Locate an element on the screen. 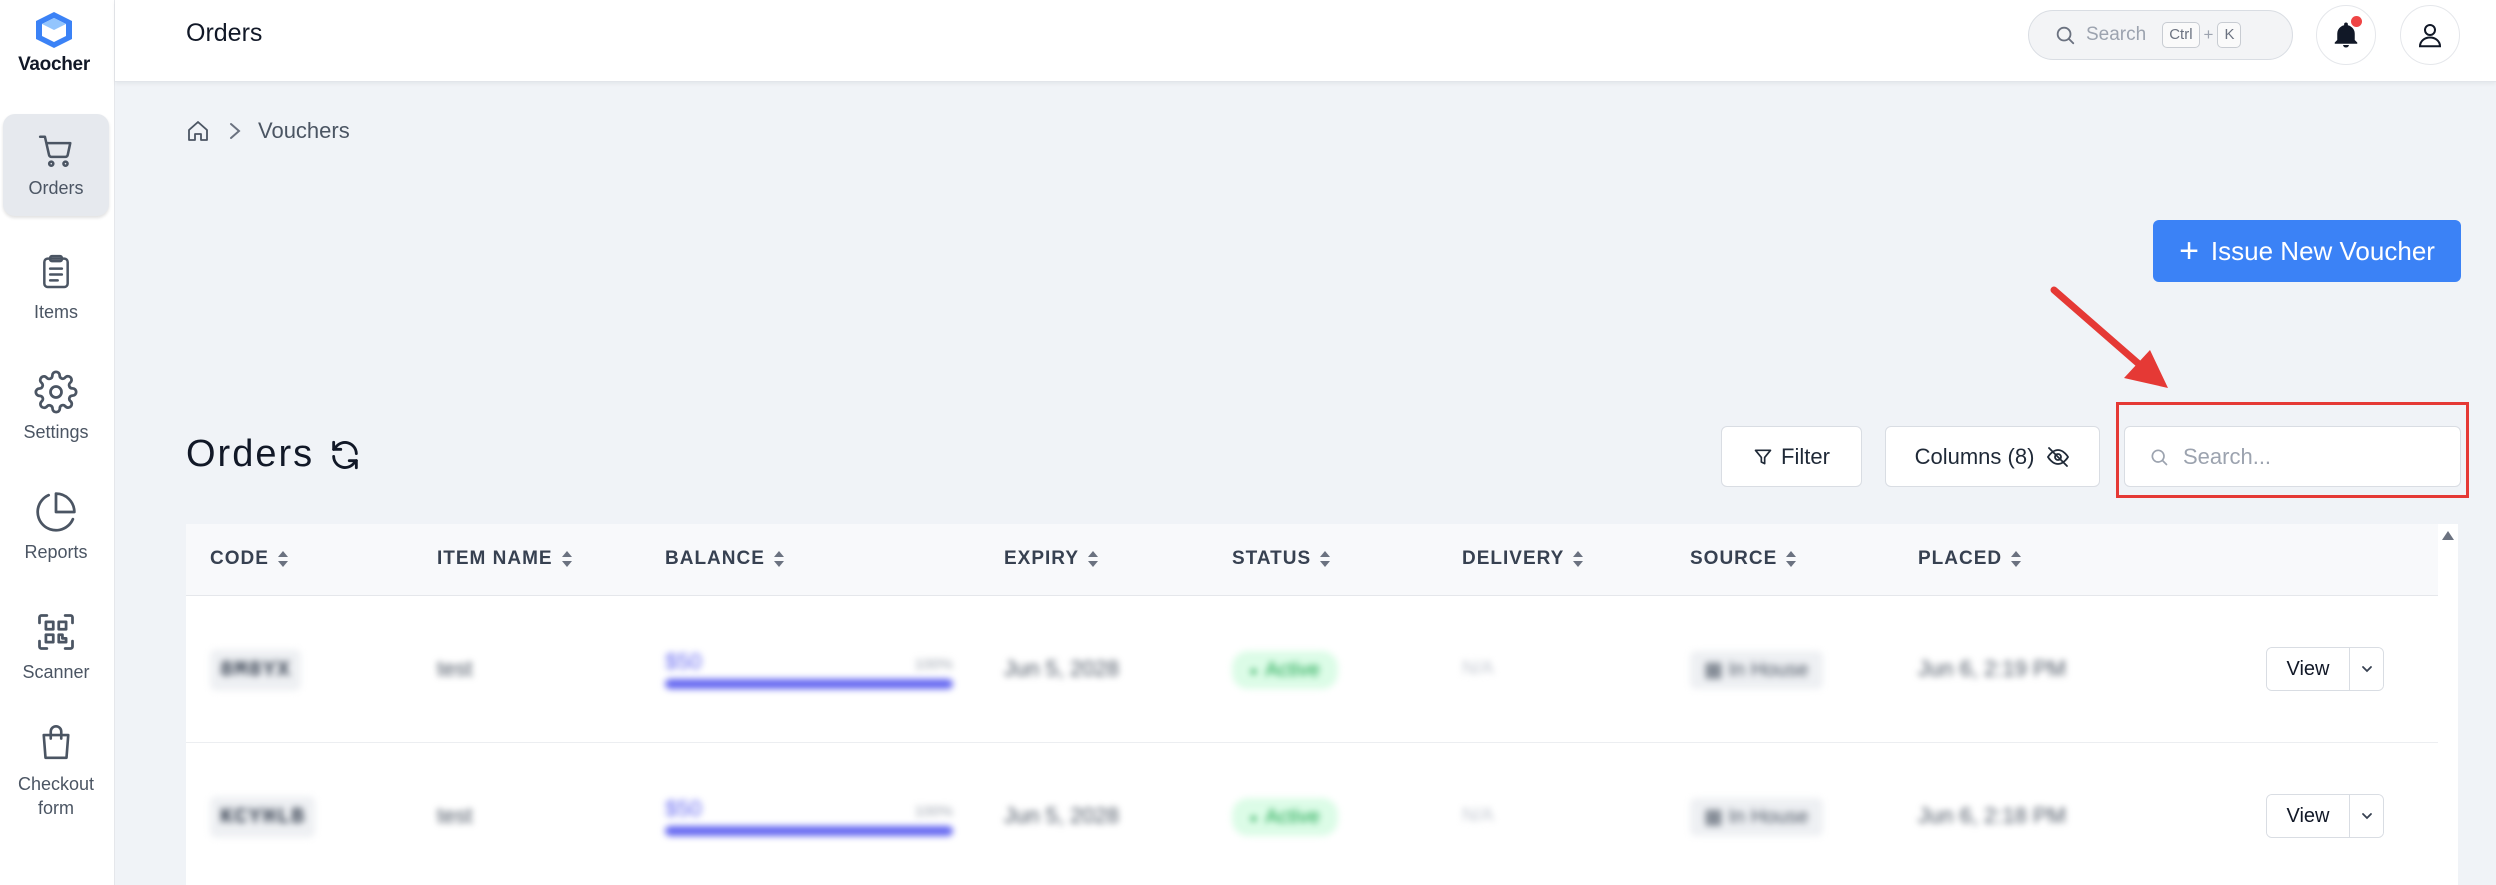 The height and width of the screenshot is (885, 2496). column-header-source: SOURCE is located at coordinates (1743, 559).